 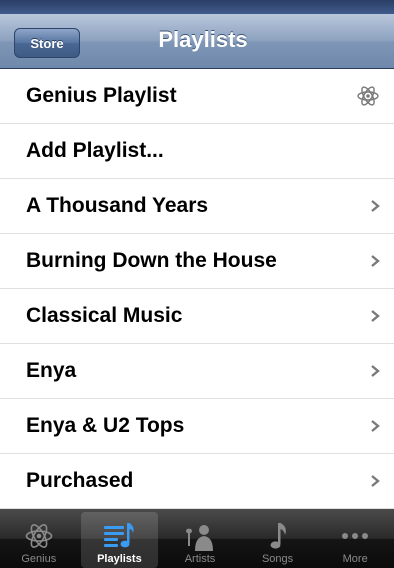 I want to click on tab-label: More, so click(x=355, y=559).